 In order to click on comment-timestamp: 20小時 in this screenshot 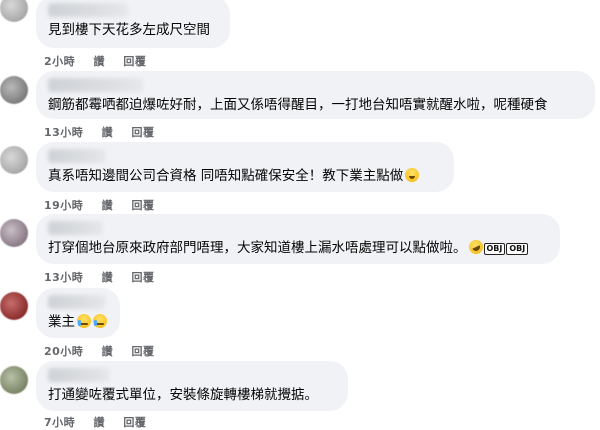, I will do `click(63, 351)`.